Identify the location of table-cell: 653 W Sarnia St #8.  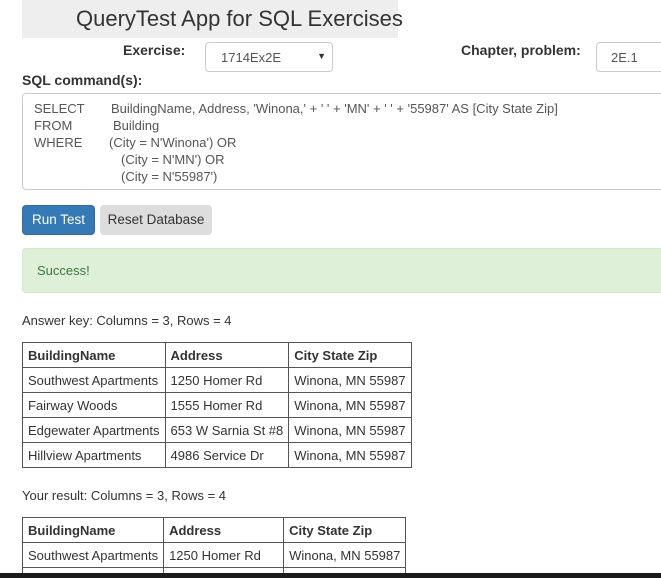
(227, 430).